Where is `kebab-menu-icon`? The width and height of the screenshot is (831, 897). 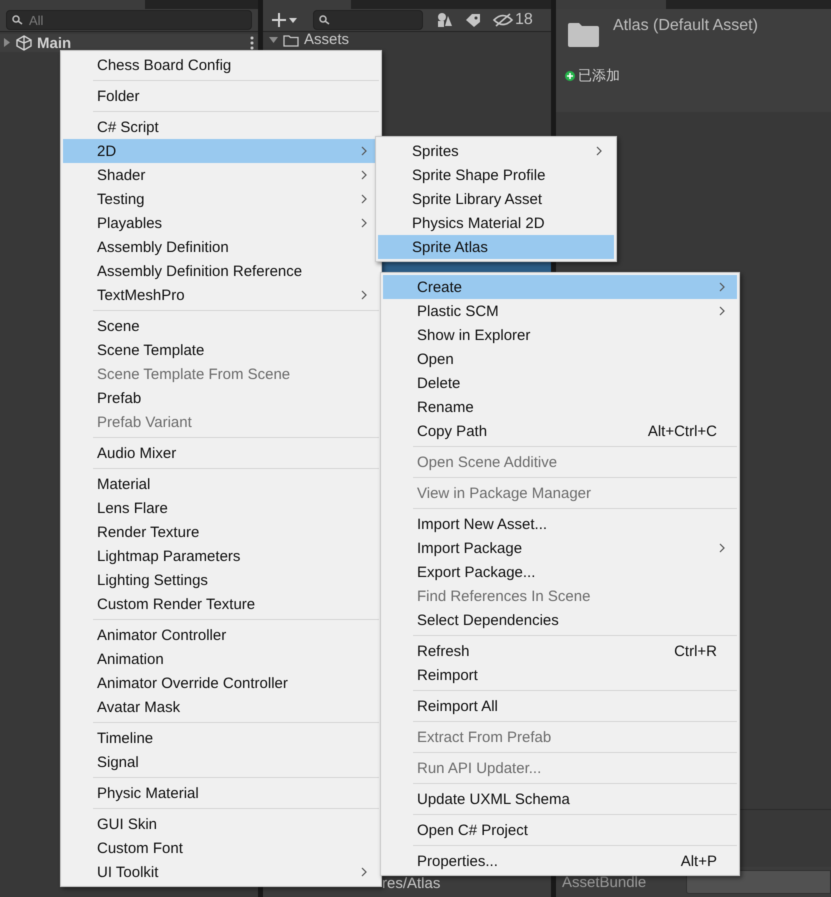 kebab-menu-icon is located at coordinates (252, 43).